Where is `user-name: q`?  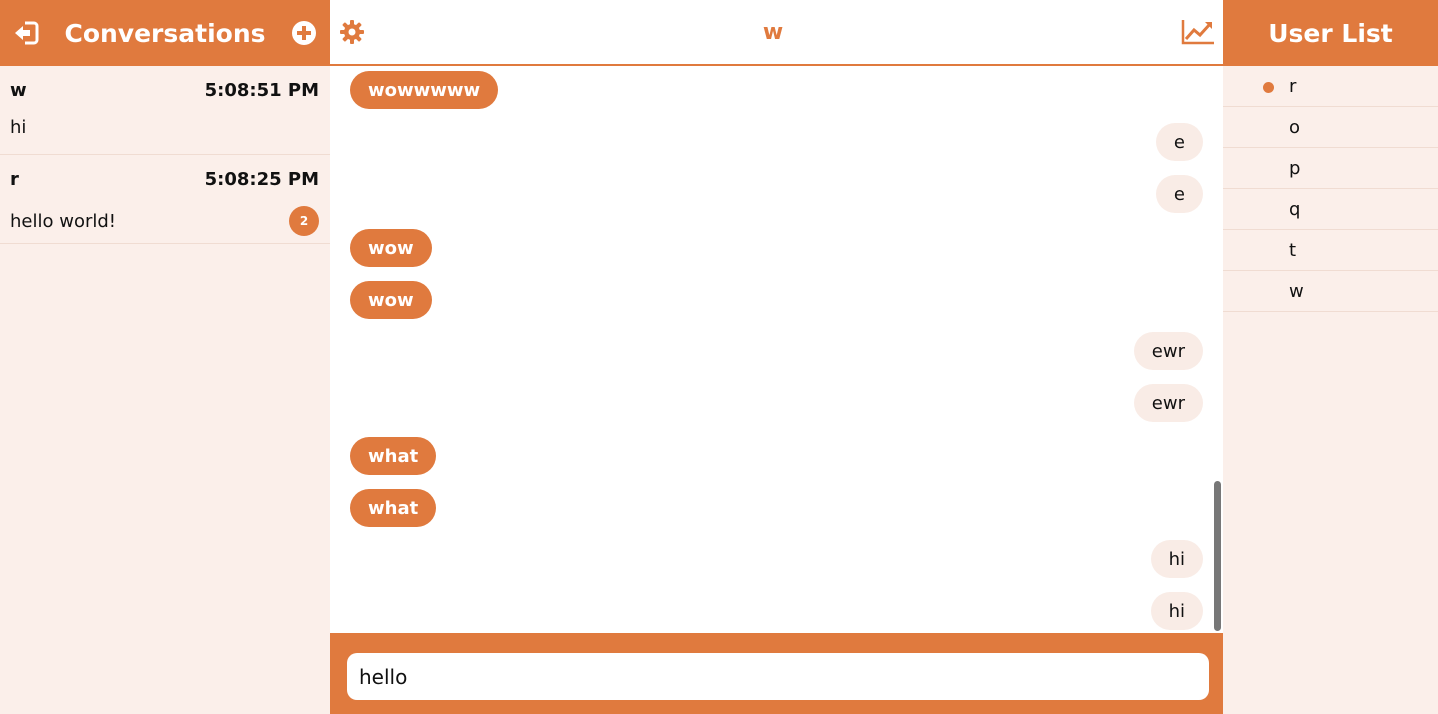
user-name: q is located at coordinates (1295, 209).